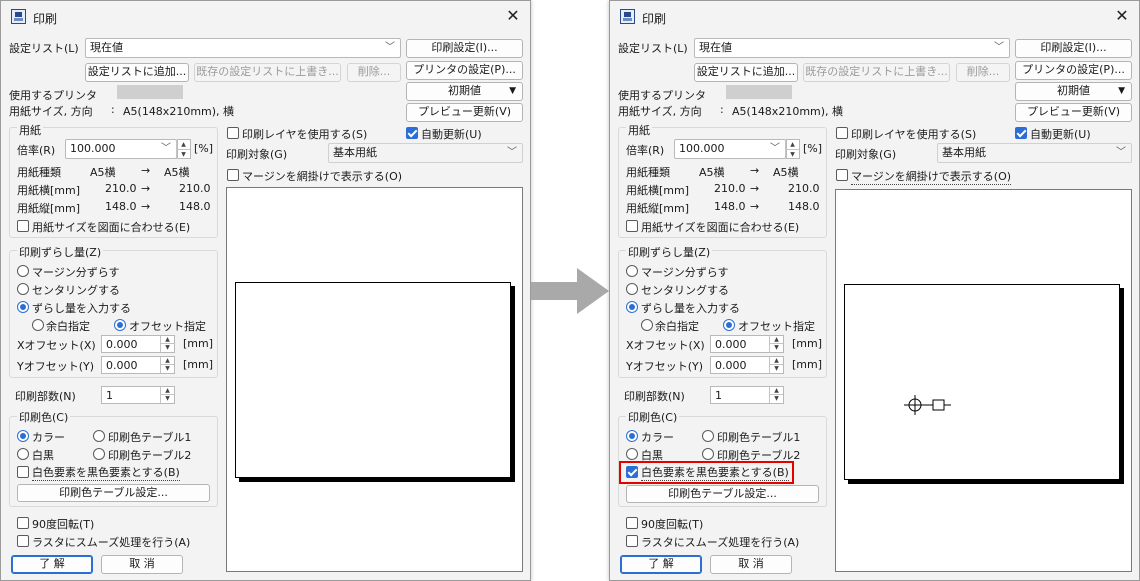 This screenshot has height=581, width=1140. I want to click on settings-list-label: 設定リスト(L), so click(653, 48).